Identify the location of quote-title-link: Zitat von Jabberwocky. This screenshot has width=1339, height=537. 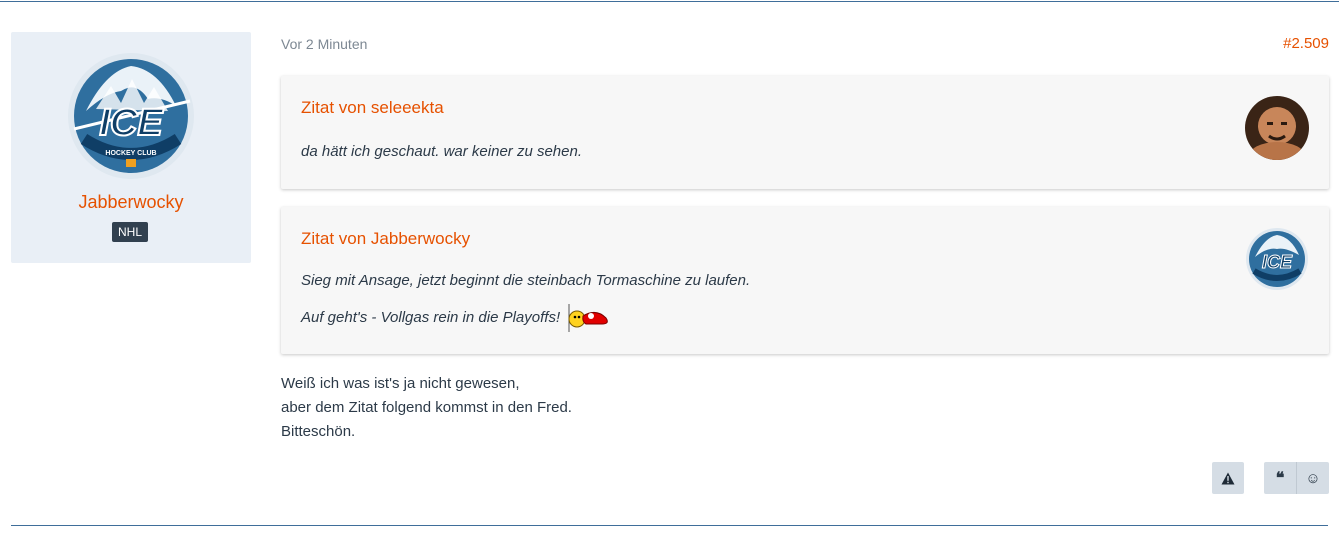
(385, 239).